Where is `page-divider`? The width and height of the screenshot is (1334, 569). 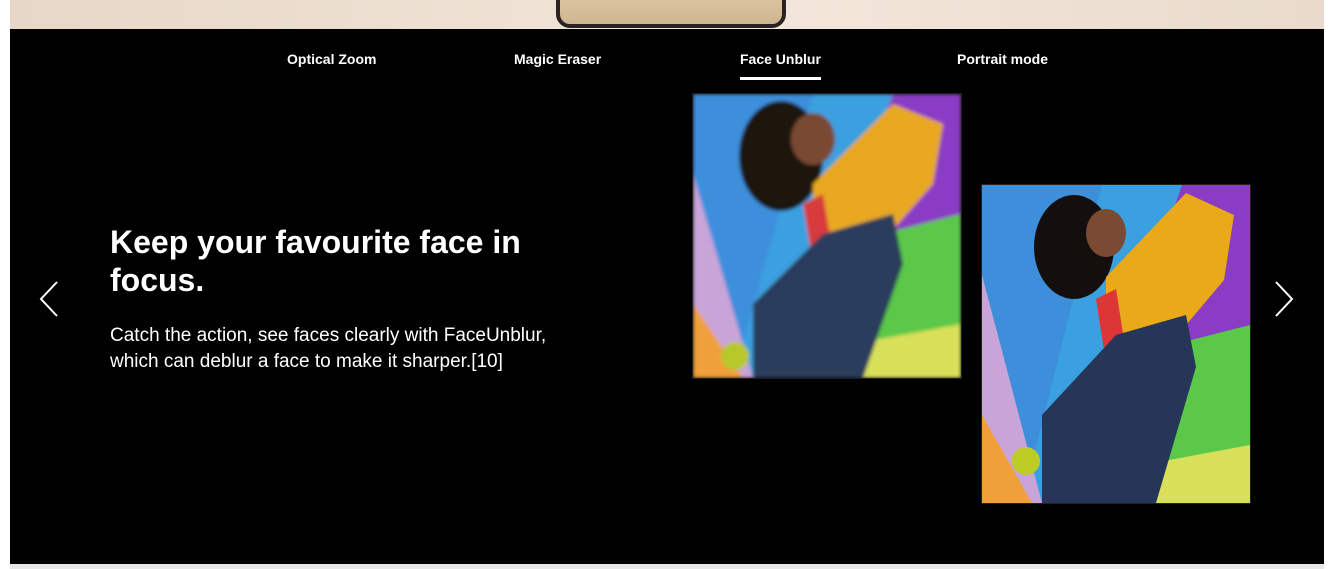 page-divider is located at coordinates (667, 566).